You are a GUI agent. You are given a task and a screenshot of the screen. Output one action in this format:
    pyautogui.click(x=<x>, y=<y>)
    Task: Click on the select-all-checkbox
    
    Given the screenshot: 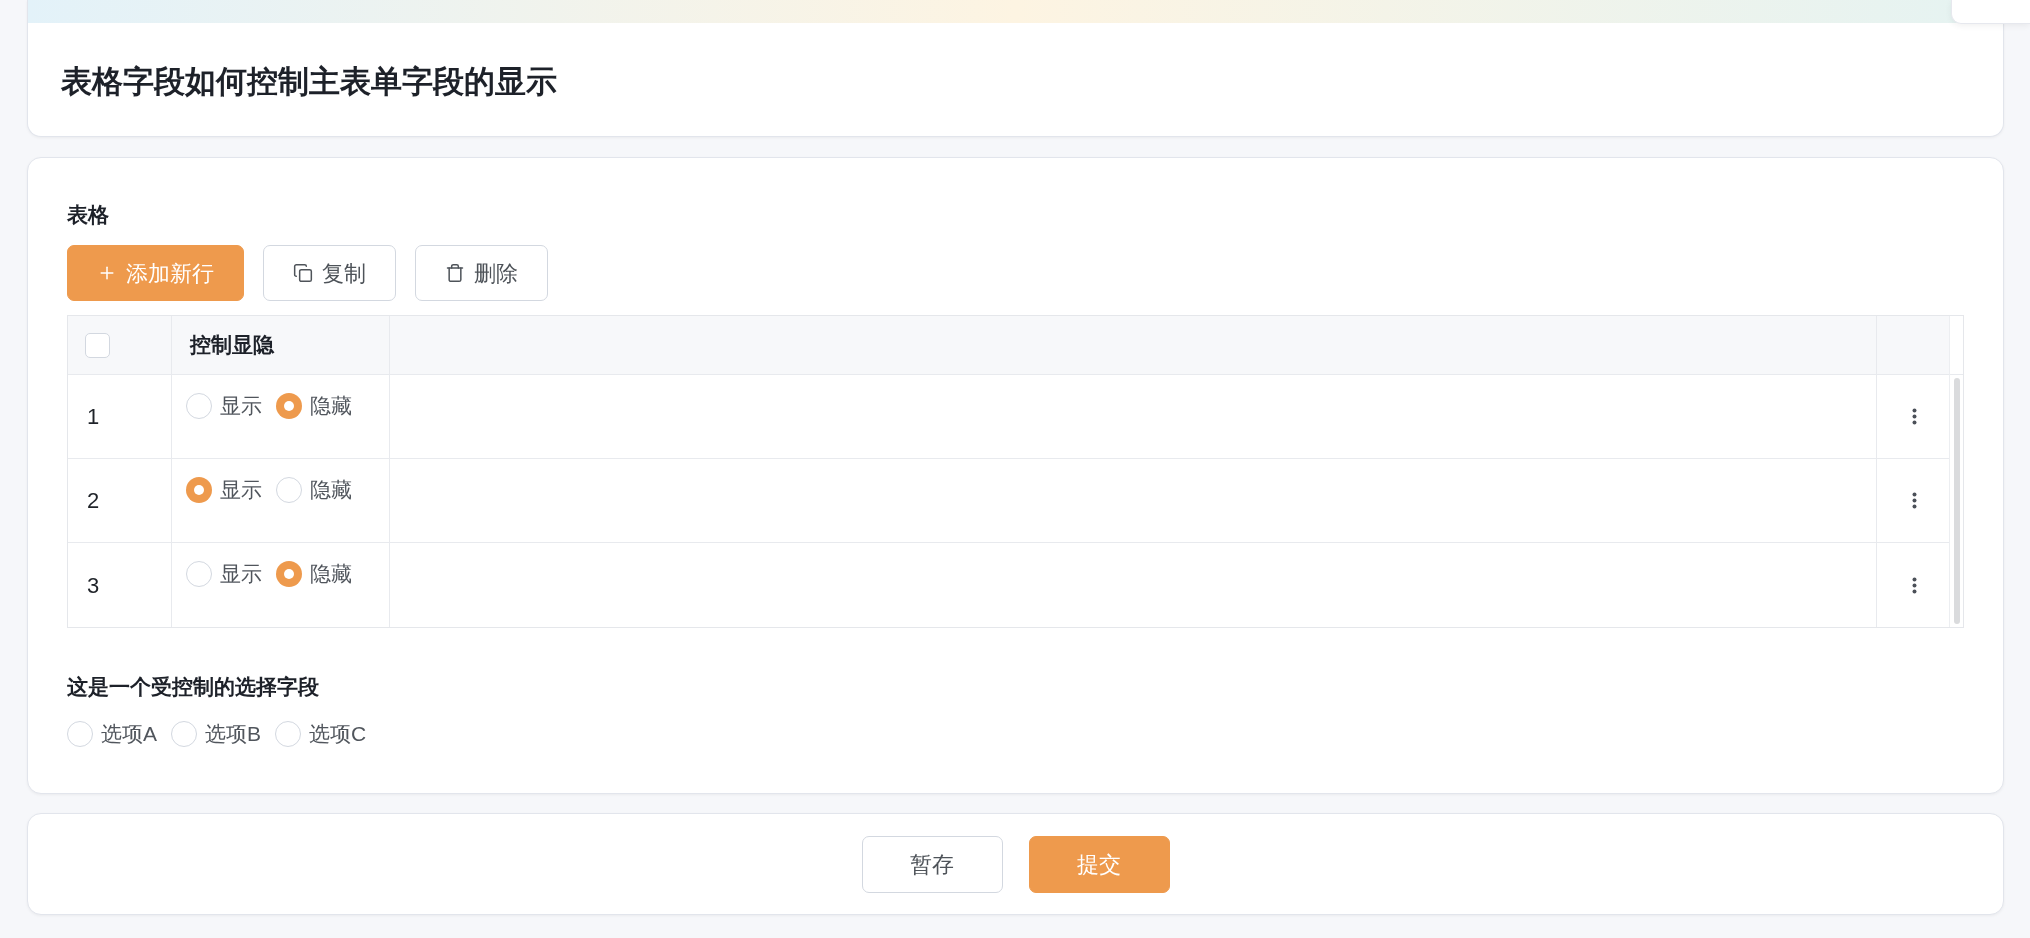 What is the action you would take?
    pyautogui.click(x=97, y=345)
    